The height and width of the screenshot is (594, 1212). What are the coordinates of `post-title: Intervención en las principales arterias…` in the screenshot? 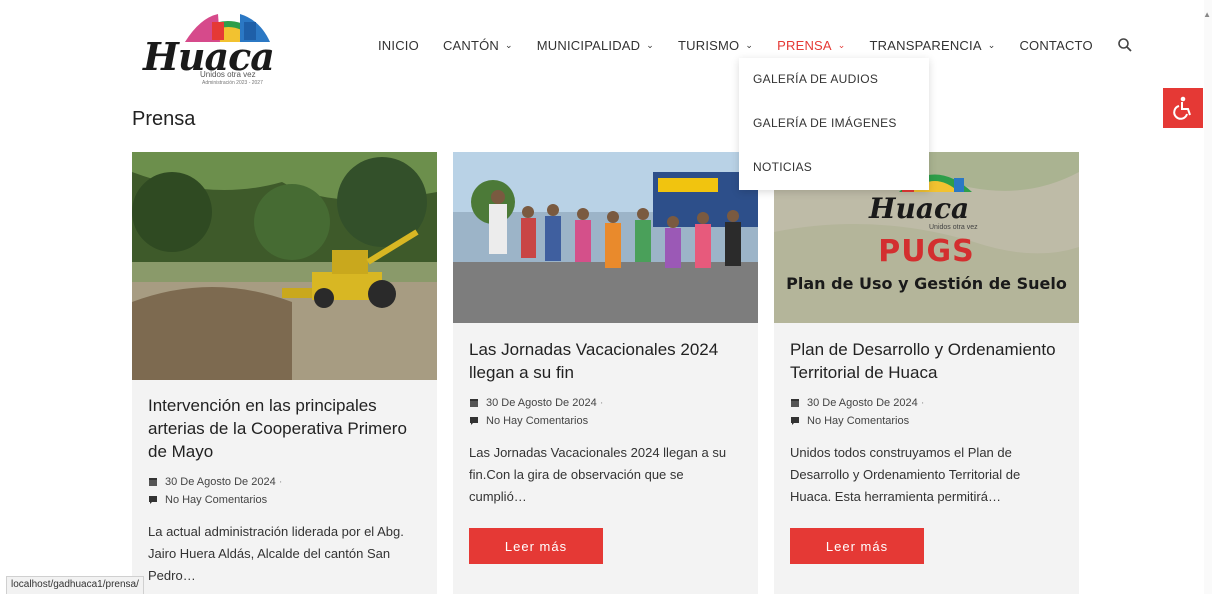 It's located at (284, 428).